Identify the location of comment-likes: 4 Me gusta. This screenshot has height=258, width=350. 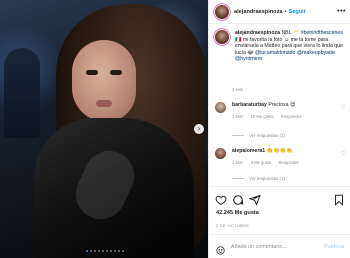
(261, 162).